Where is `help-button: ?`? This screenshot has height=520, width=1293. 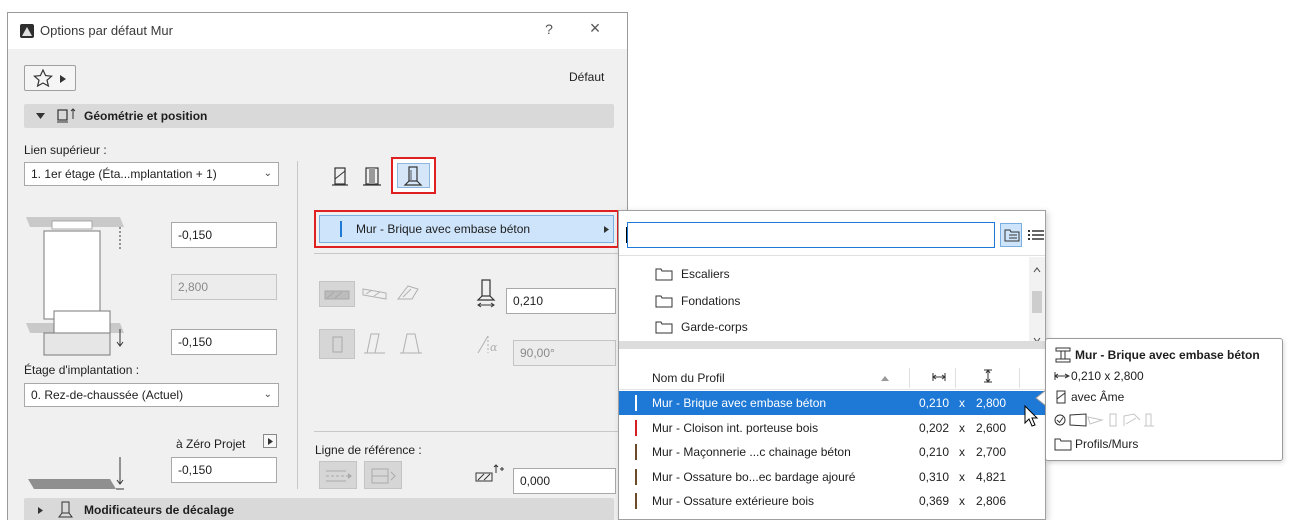
help-button: ? is located at coordinates (549, 31).